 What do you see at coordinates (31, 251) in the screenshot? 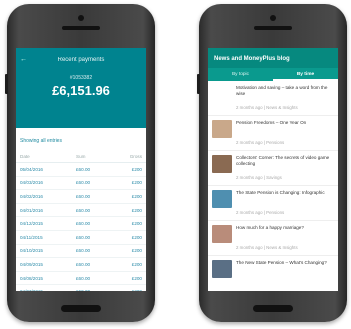
I see `cell-date: 04/10/2015` at bounding box center [31, 251].